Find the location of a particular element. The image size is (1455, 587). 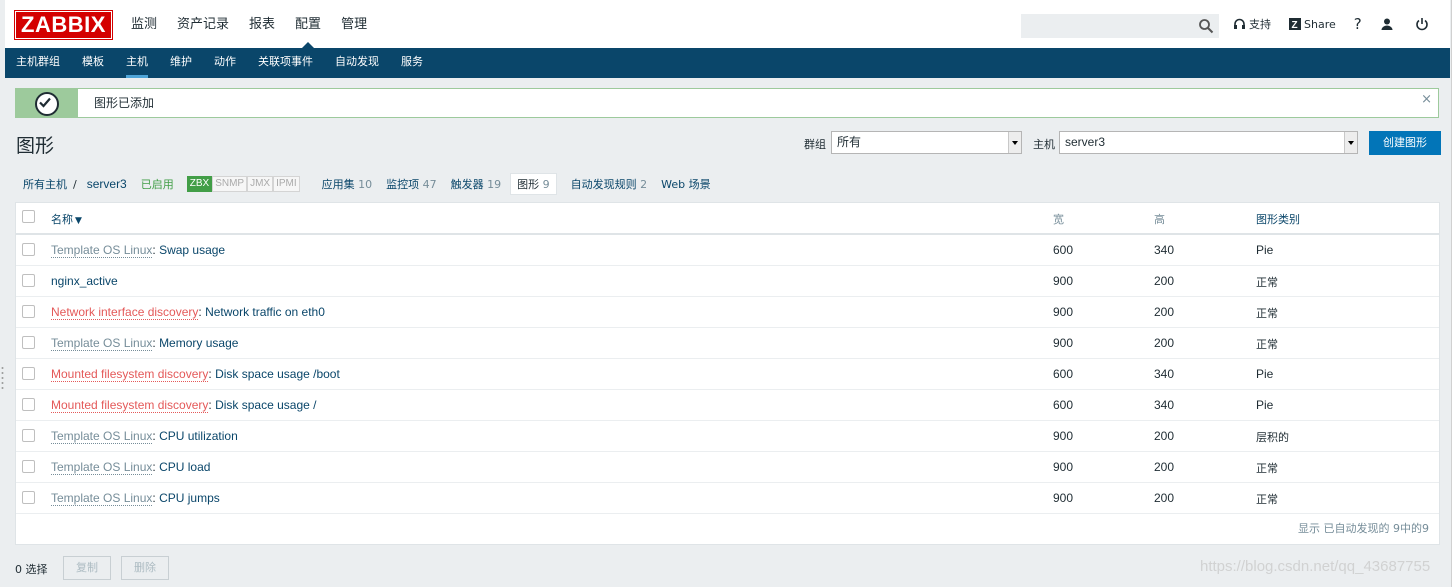

group-select: 所有 is located at coordinates (926, 142).